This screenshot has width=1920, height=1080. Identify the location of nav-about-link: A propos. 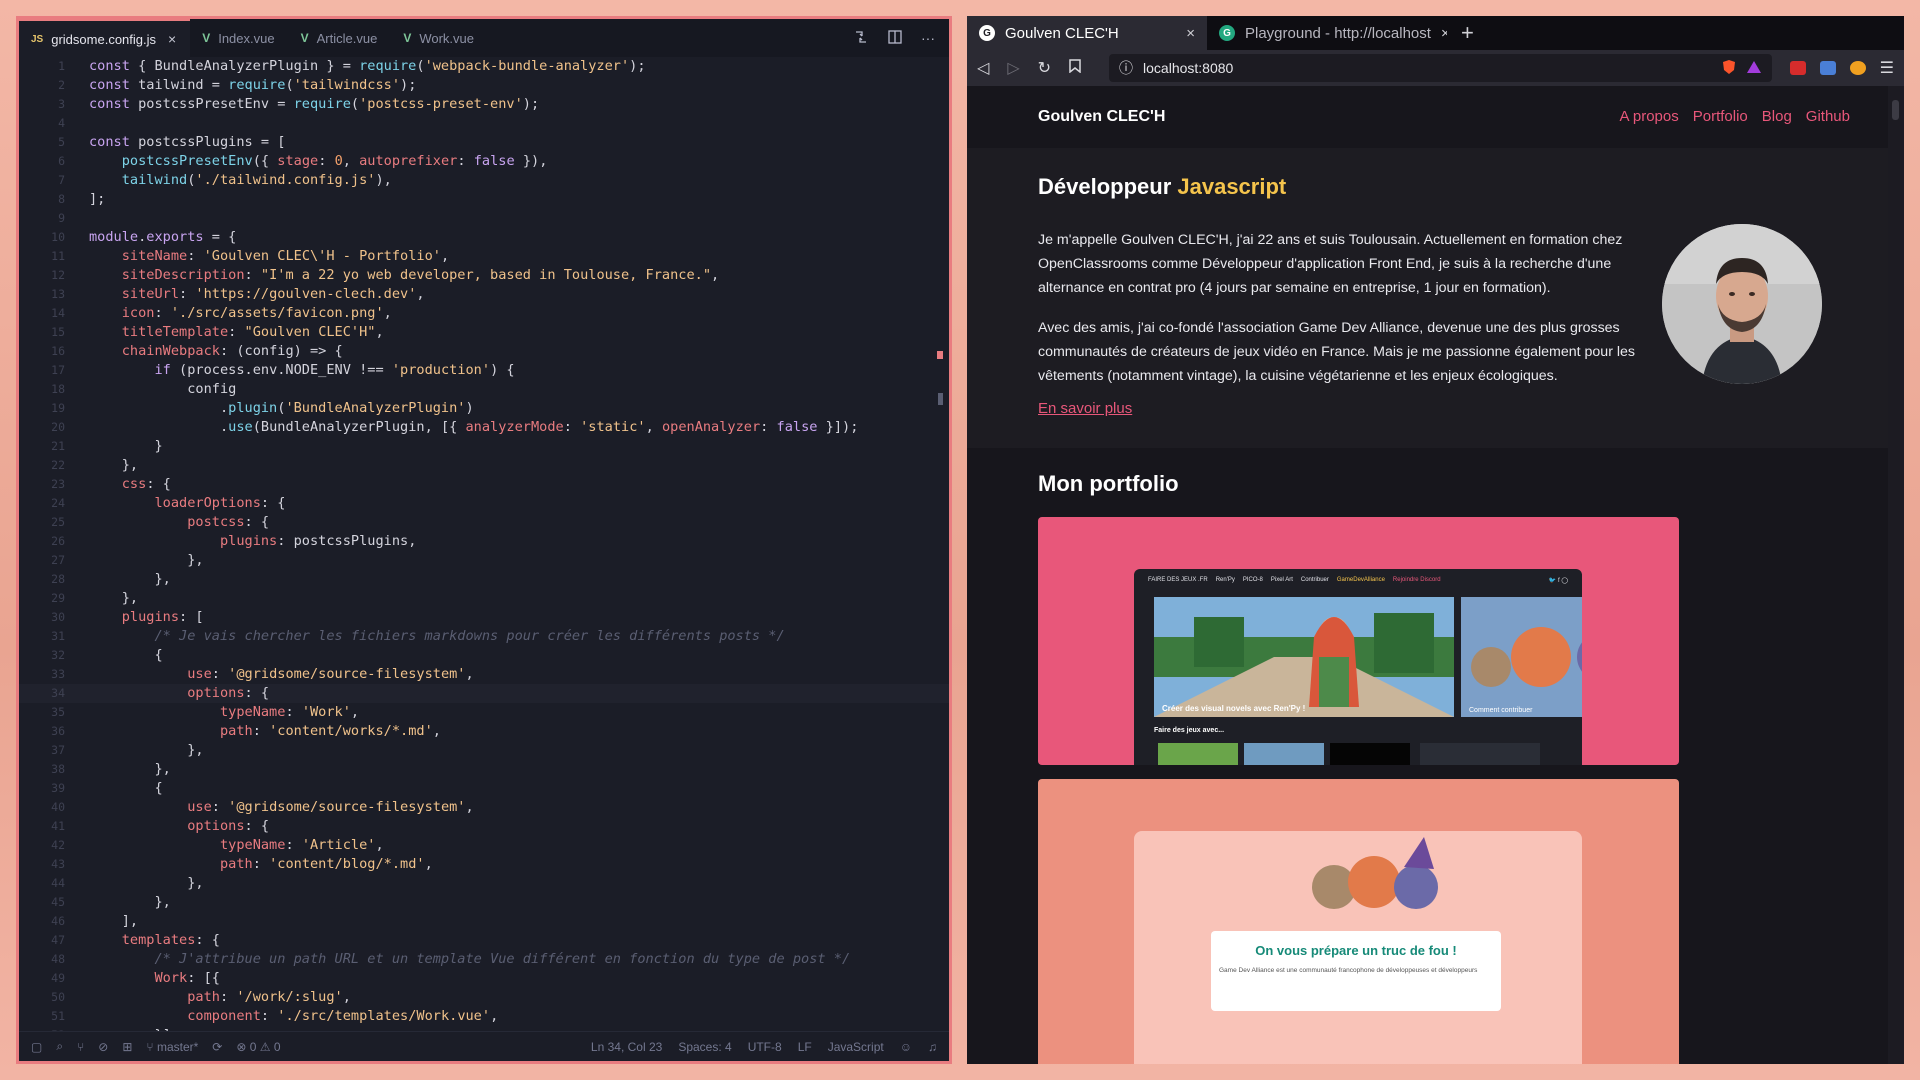
(1649, 116).